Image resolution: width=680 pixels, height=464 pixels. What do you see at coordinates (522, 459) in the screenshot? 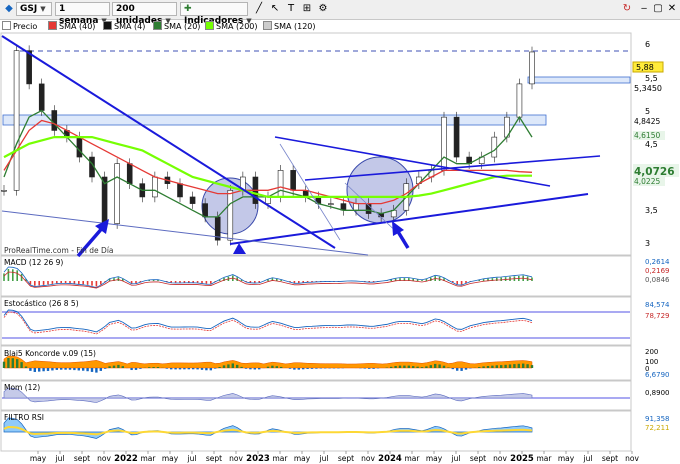
I see `time-axis-label: 2025` at bounding box center [522, 459].